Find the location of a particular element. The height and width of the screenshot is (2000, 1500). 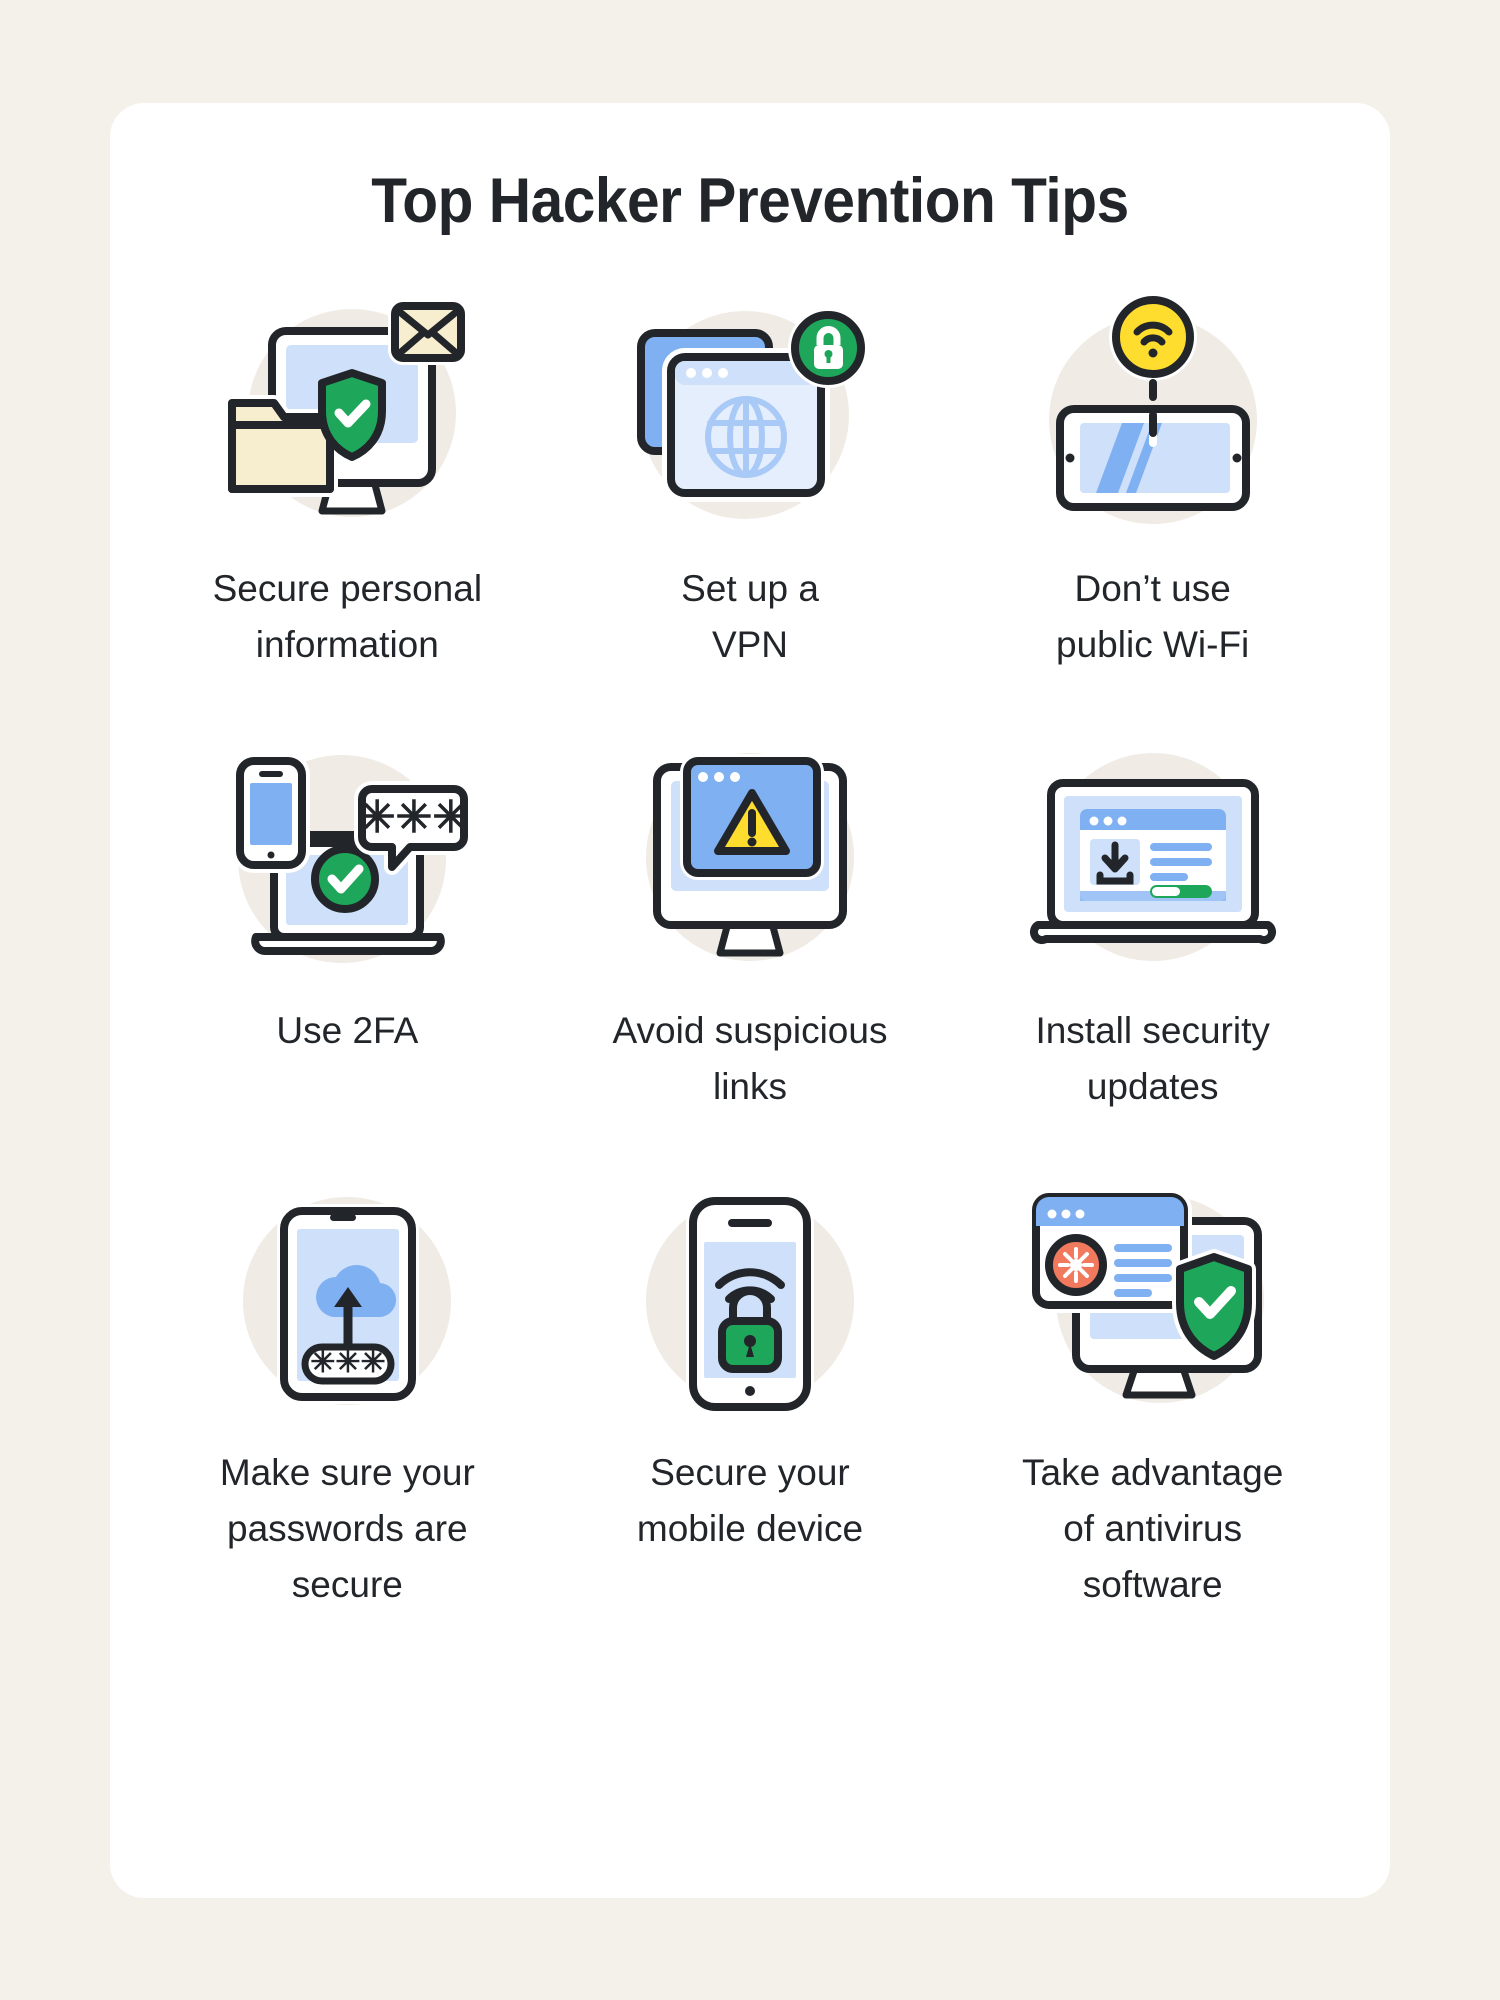

tip-label: Take advantage of antivirus software is located at coordinates (1153, 1528).